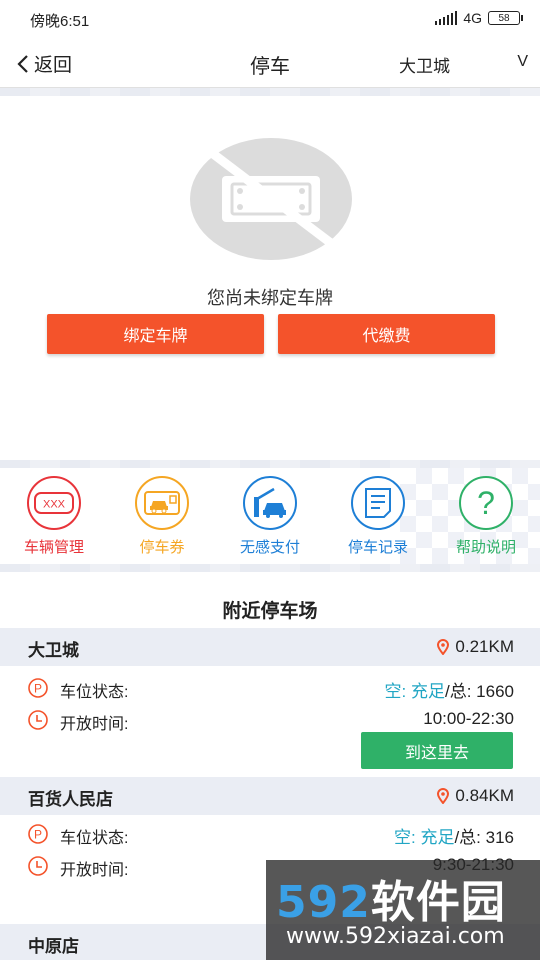 This screenshot has height=960, width=540. I want to click on feature-label: 停车记录, so click(377, 547).